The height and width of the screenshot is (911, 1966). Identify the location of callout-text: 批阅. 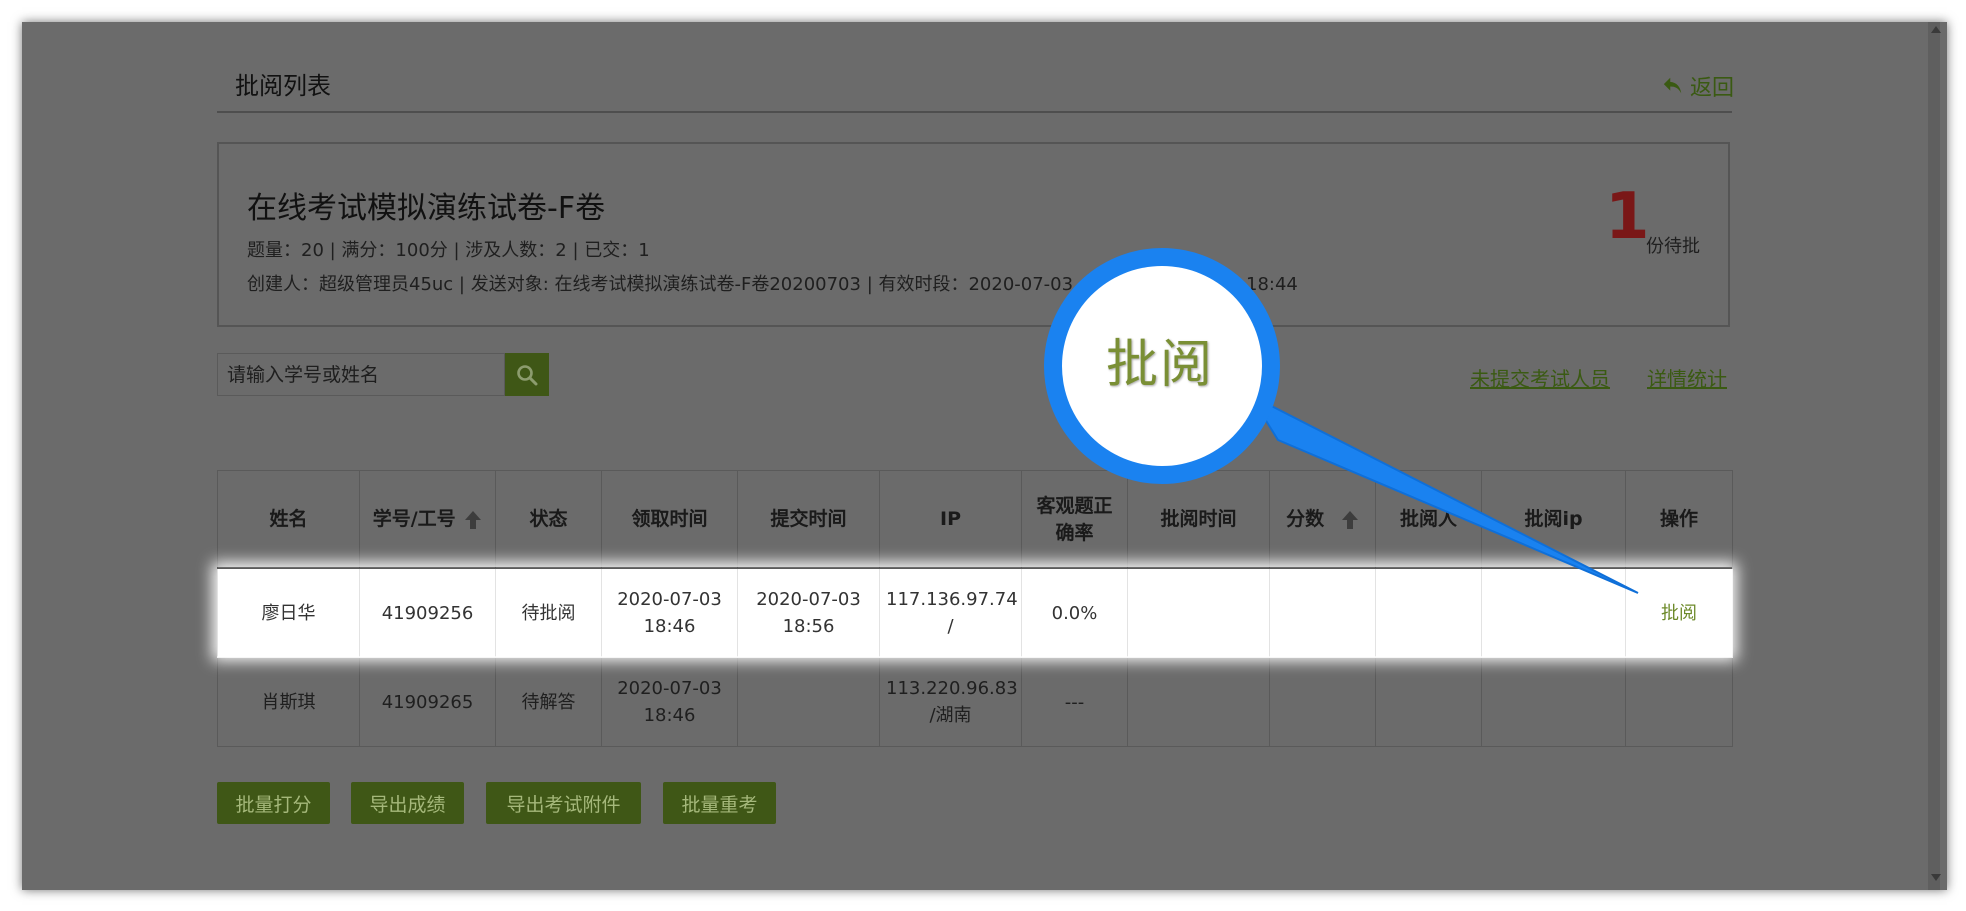
(1159, 365).